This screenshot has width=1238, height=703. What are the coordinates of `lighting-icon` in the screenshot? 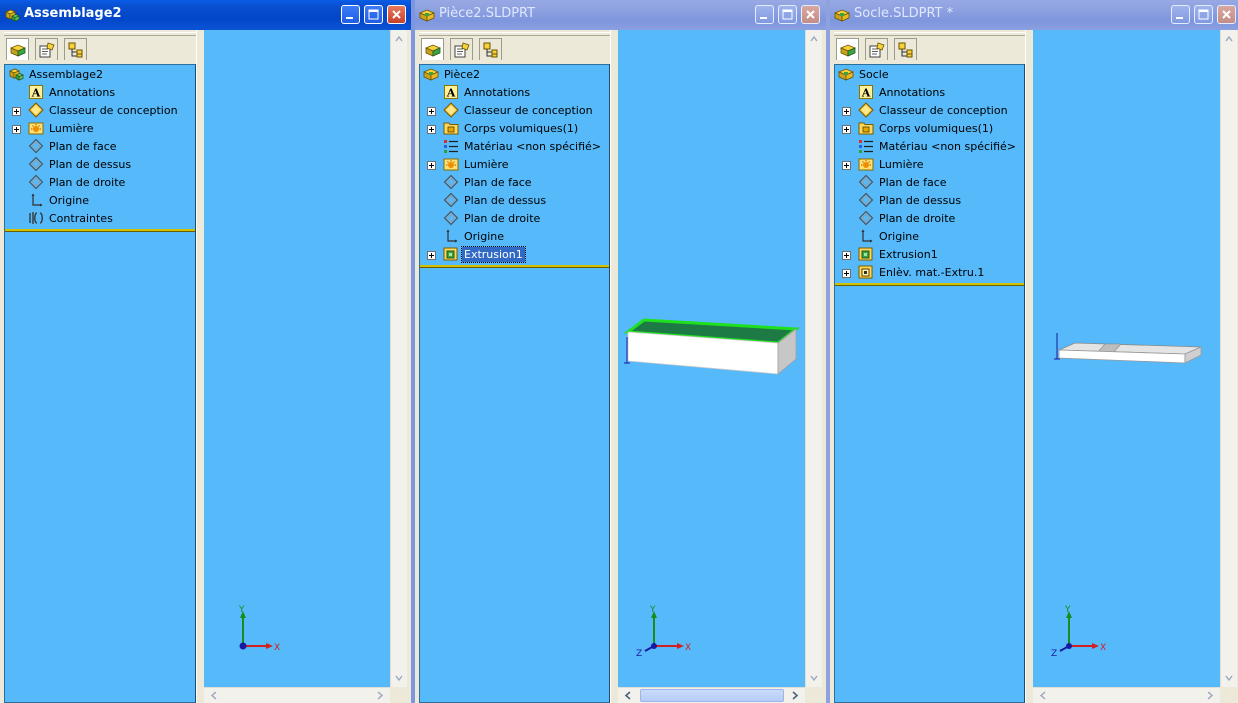 It's located at (36, 128).